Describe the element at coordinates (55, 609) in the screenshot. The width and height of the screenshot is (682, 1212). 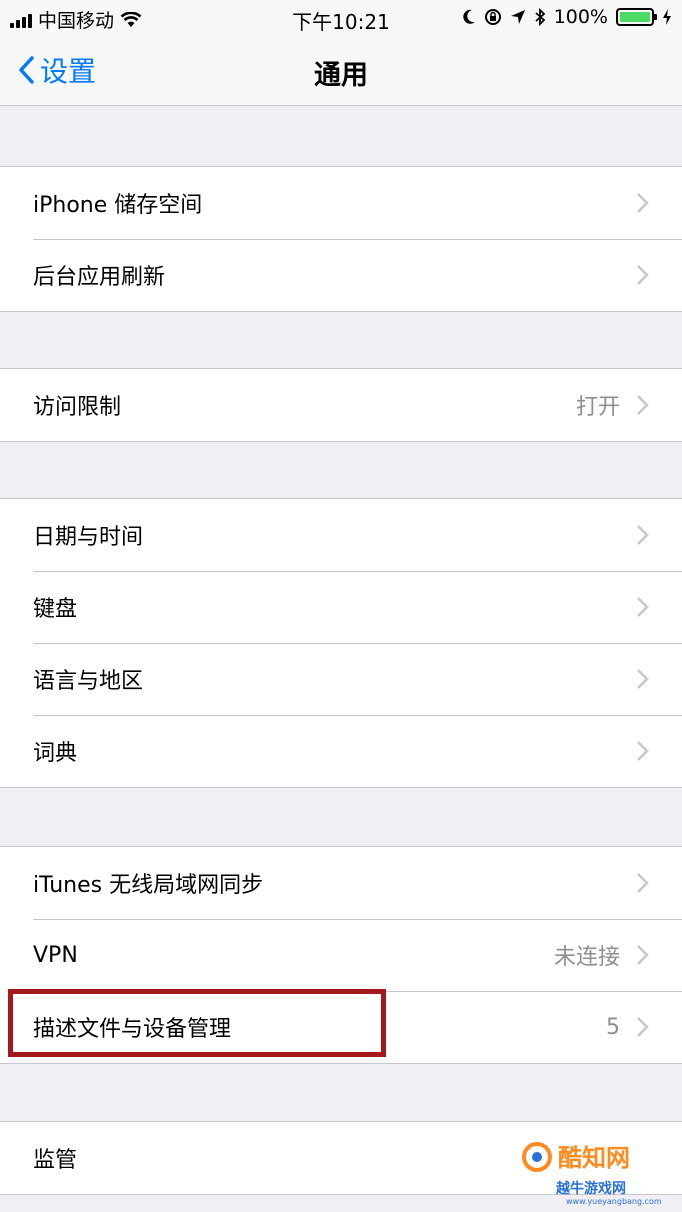
I see `cell-label: 键盘` at that location.